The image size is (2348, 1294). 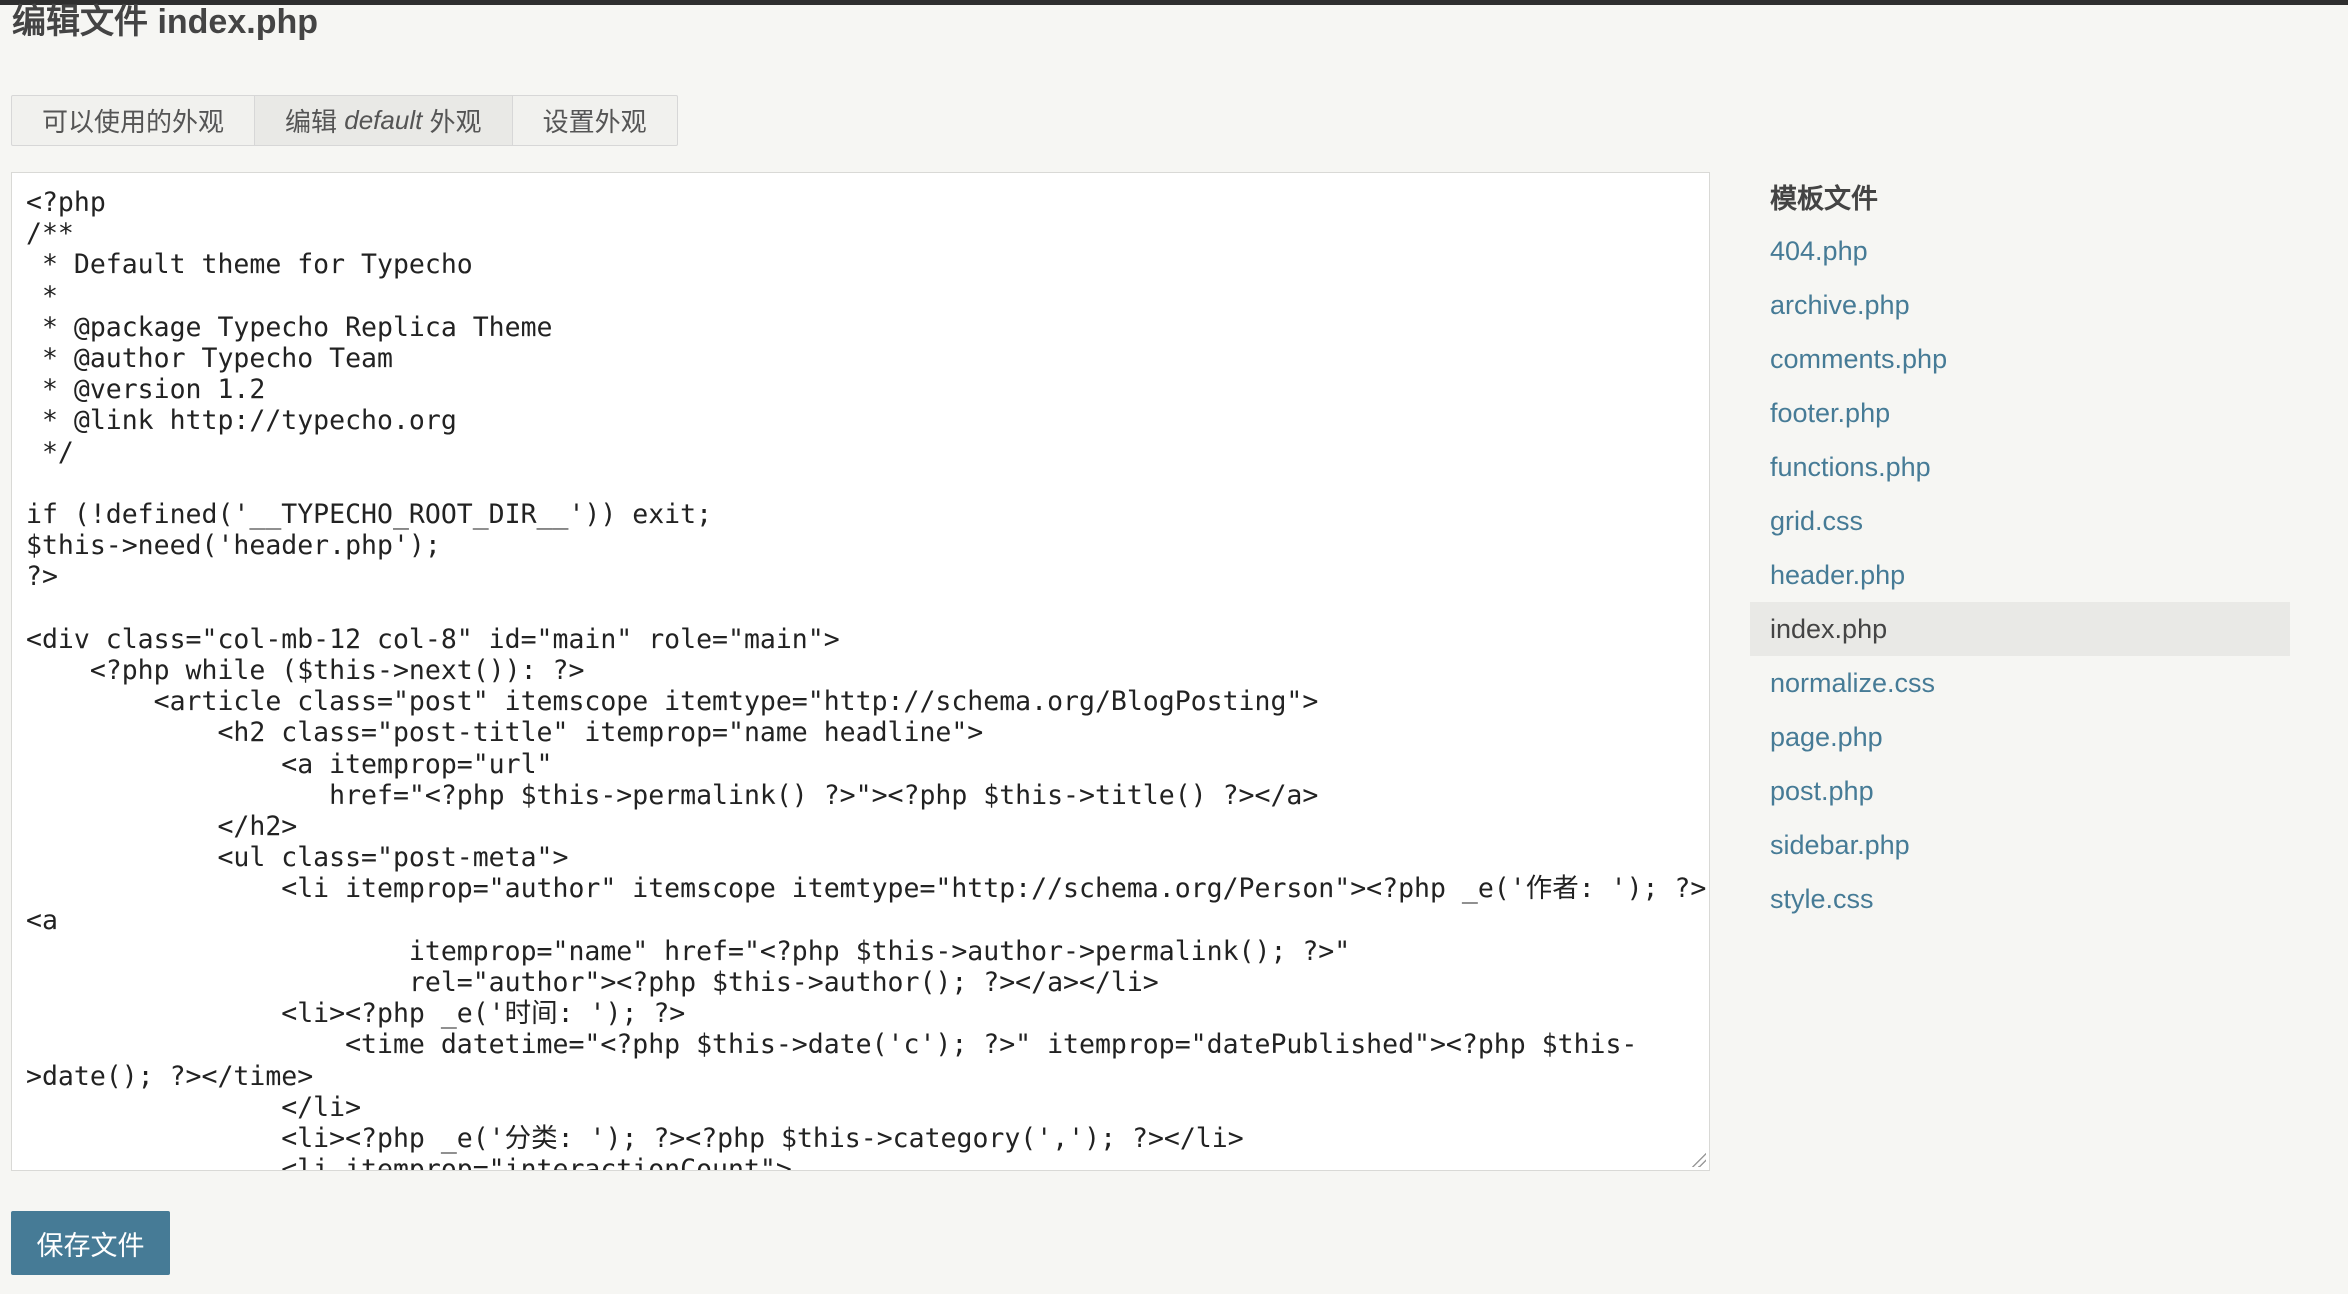 I want to click on file-link-404-php: 404.php, so click(x=2020, y=251).